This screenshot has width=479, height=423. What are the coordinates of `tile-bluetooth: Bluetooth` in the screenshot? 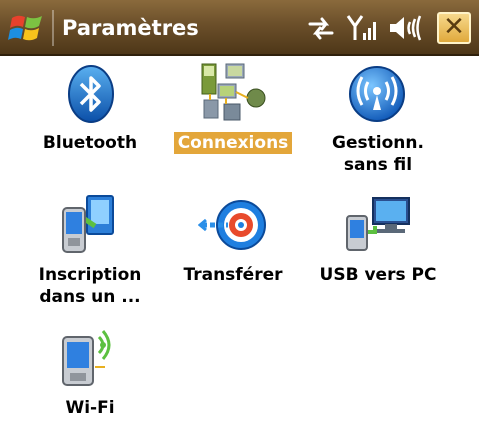 It's located at (90, 118).